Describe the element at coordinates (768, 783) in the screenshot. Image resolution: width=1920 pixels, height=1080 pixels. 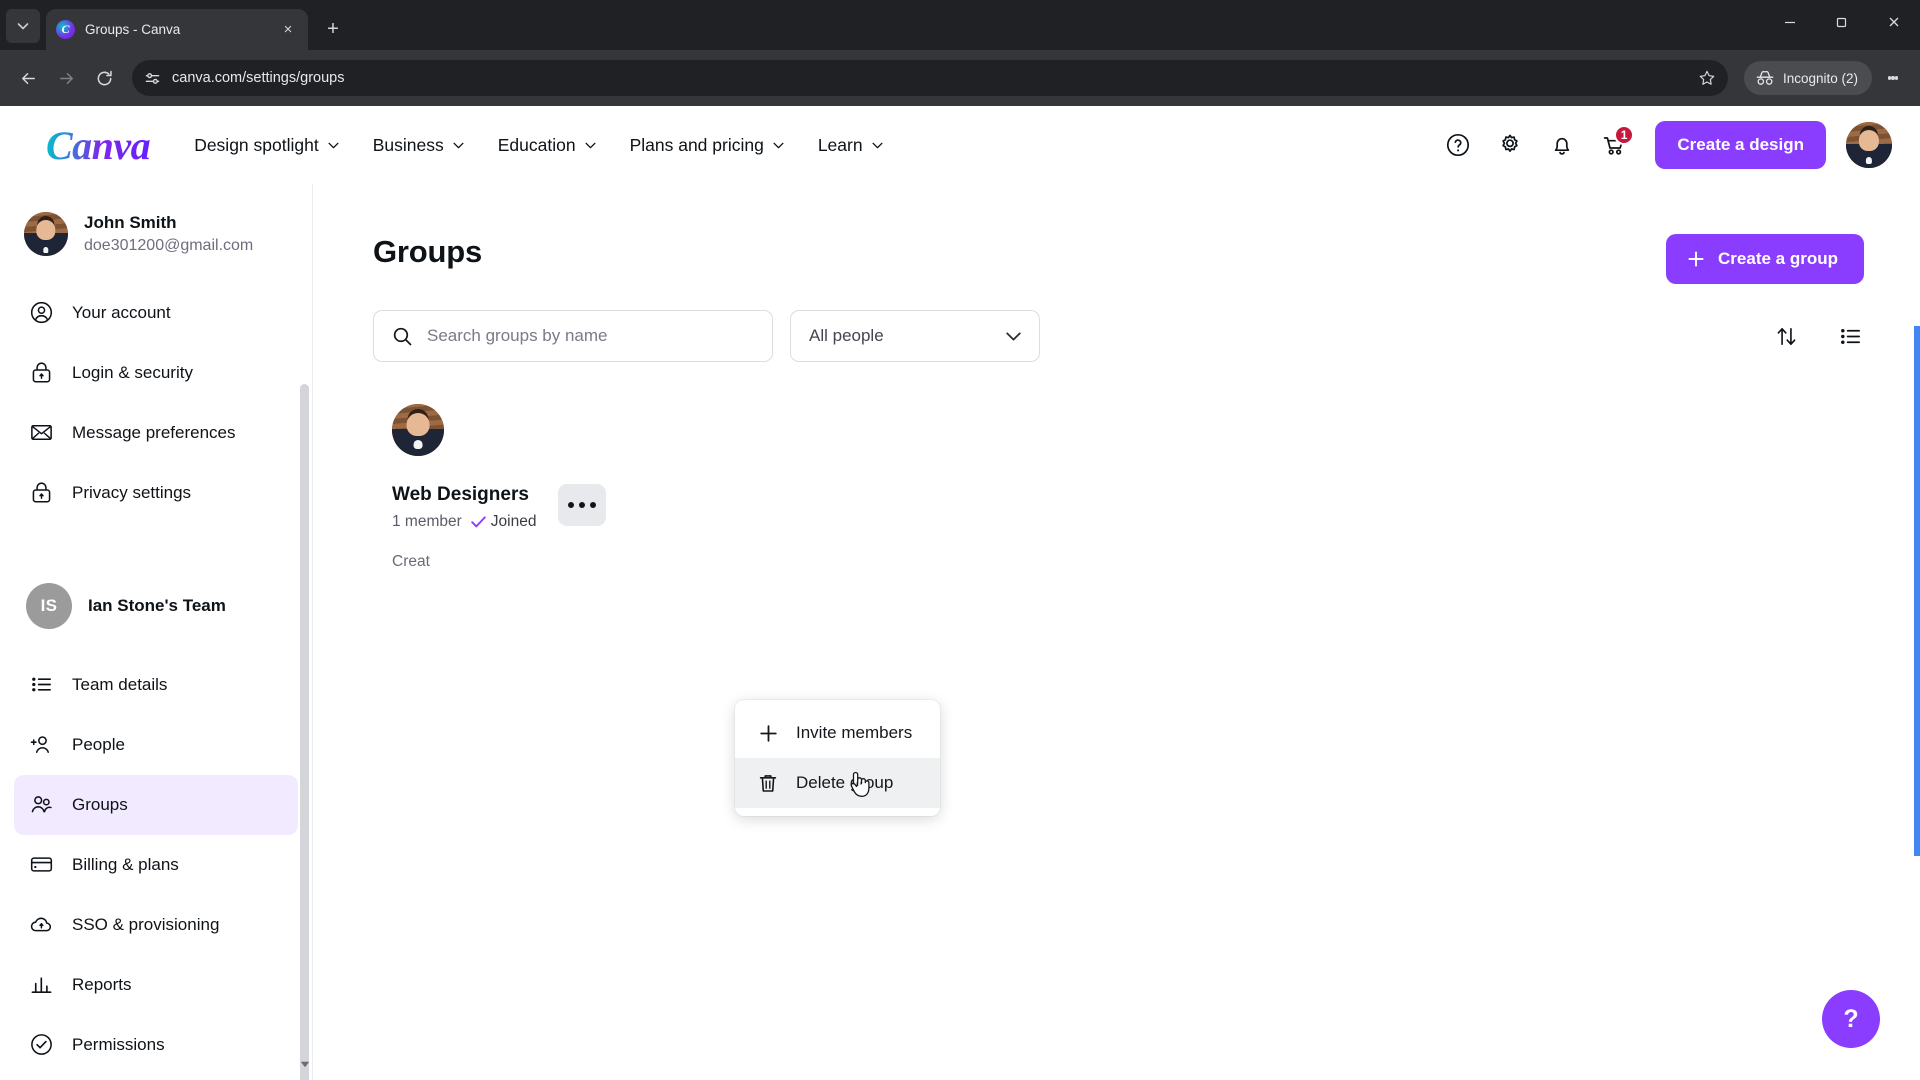
I see `trash-icon` at that location.